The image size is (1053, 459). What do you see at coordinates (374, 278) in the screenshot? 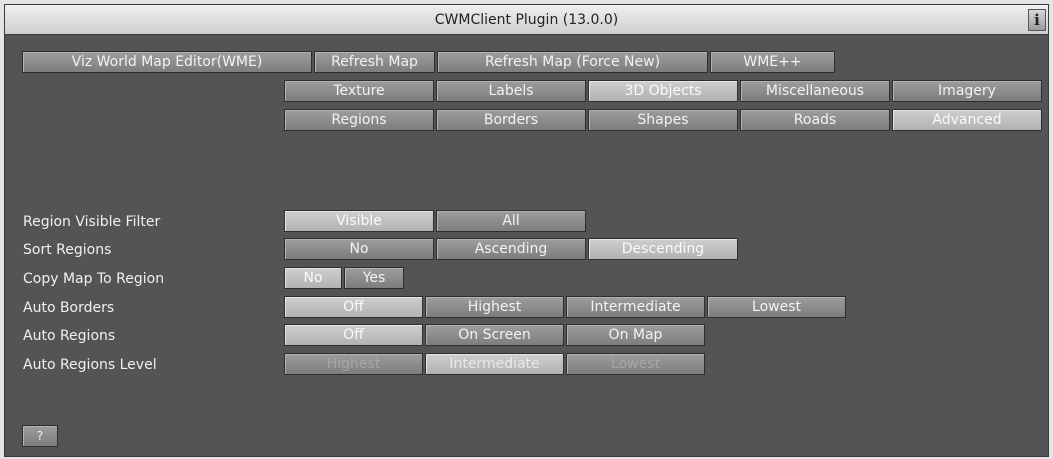
I see `copy-map-yes: Yes` at bounding box center [374, 278].